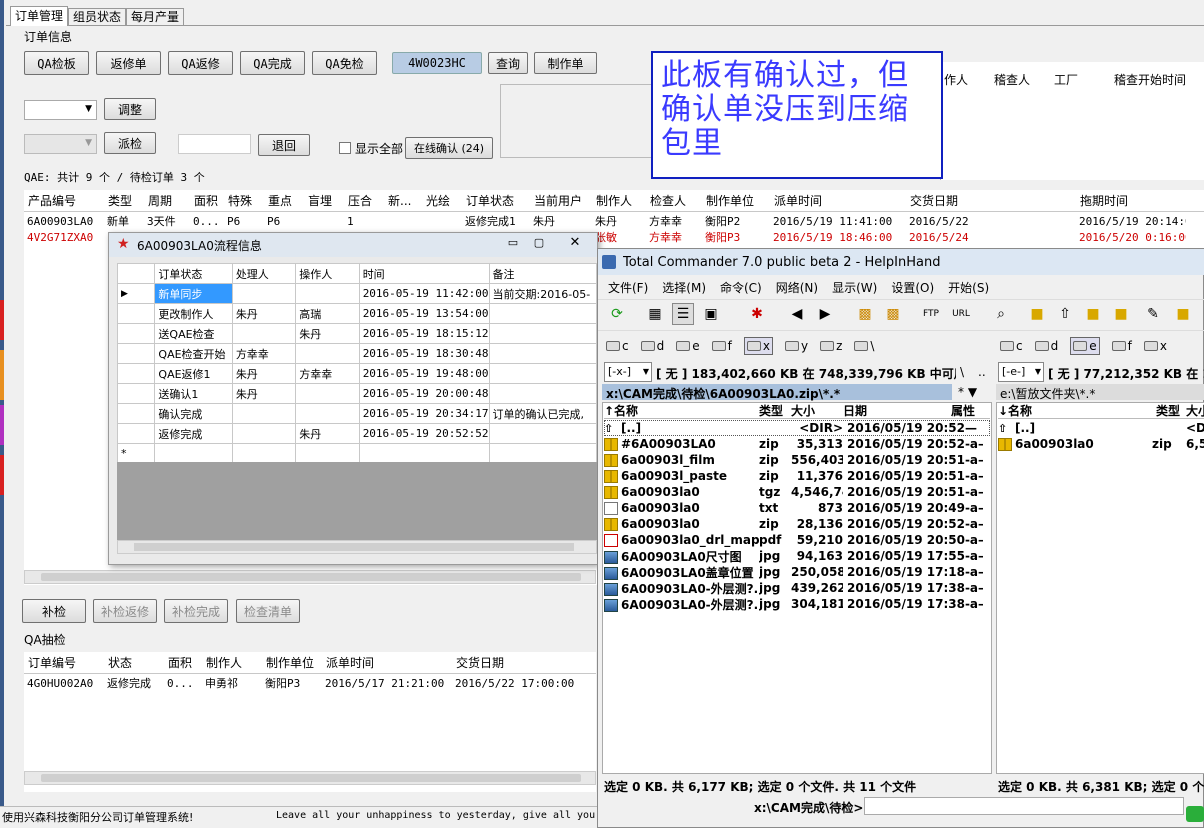  What do you see at coordinates (134, 662) in the screenshot?
I see `qa-col-header: 状态` at bounding box center [134, 662].